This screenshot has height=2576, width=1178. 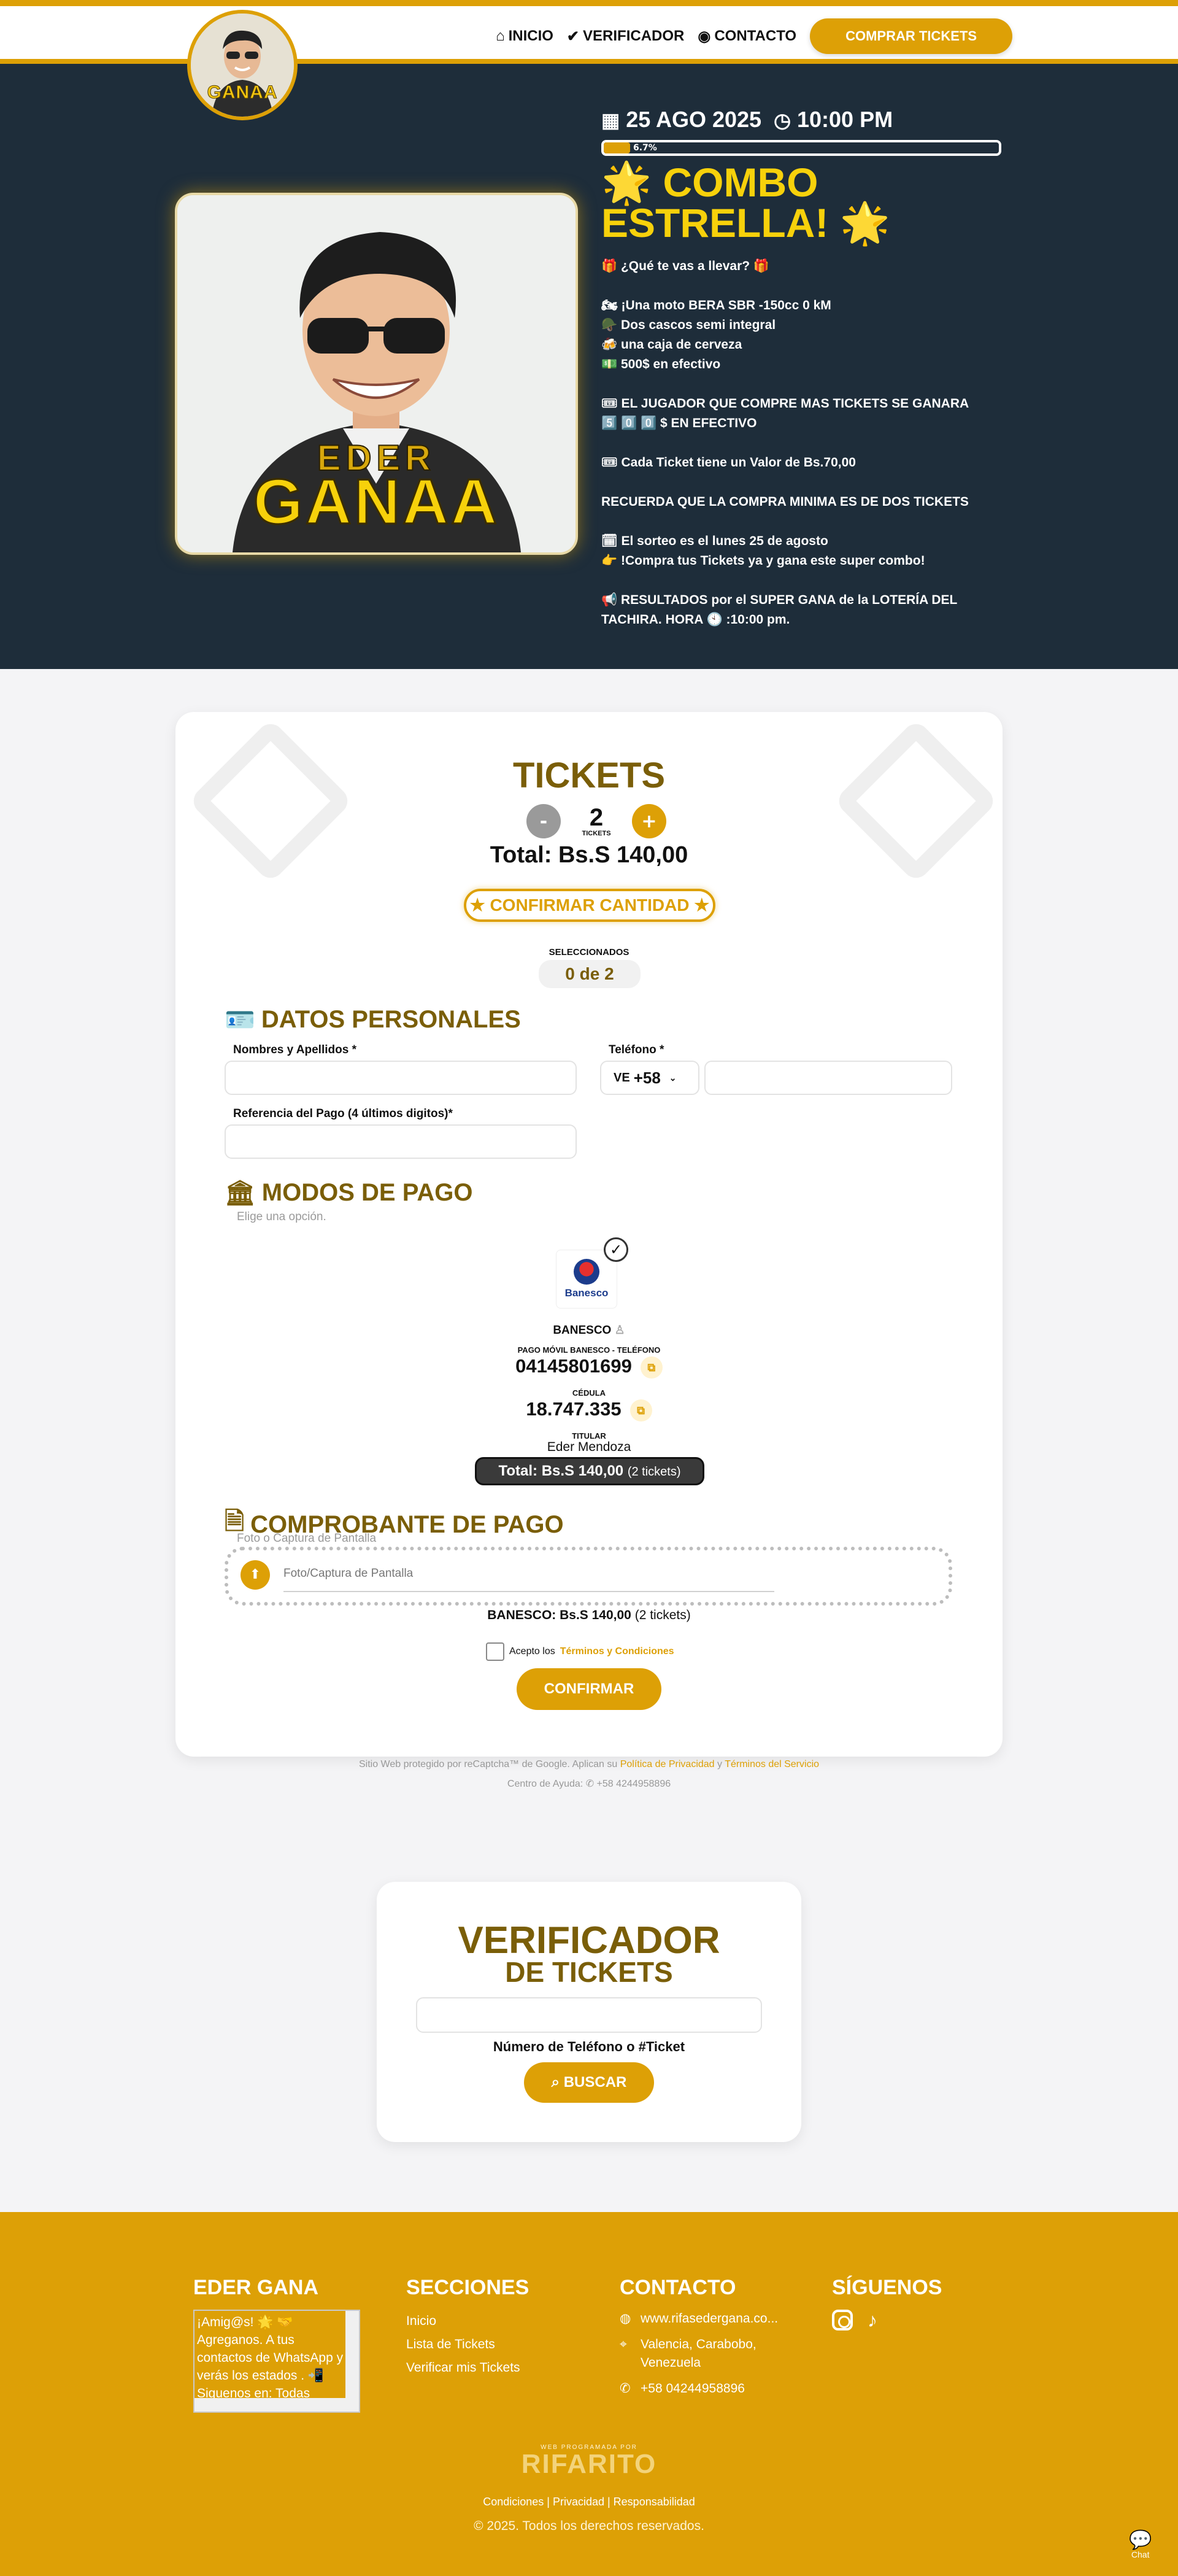 I want to click on horizontal-scrollbar, so click(x=276, y=2405).